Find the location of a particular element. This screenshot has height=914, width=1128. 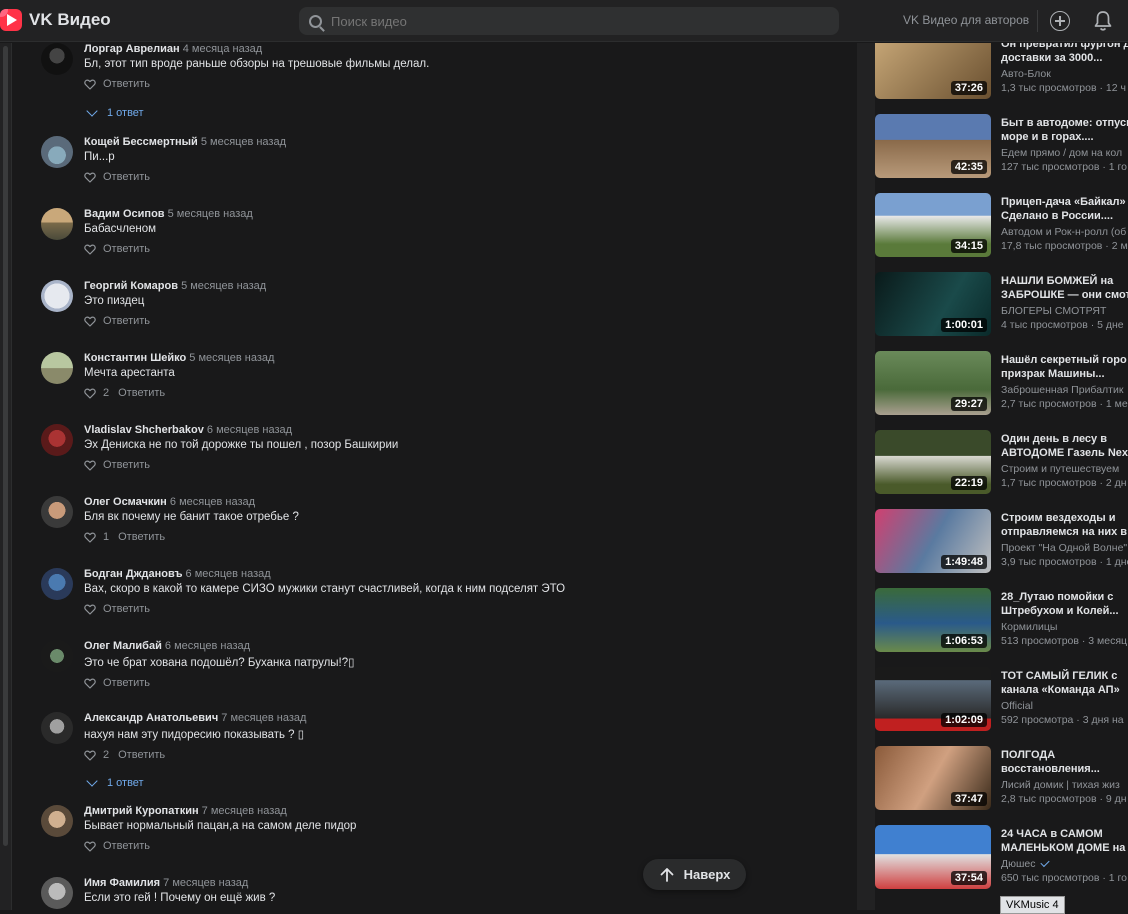

comment-author: Константин Шейко is located at coordinates (135, 358).